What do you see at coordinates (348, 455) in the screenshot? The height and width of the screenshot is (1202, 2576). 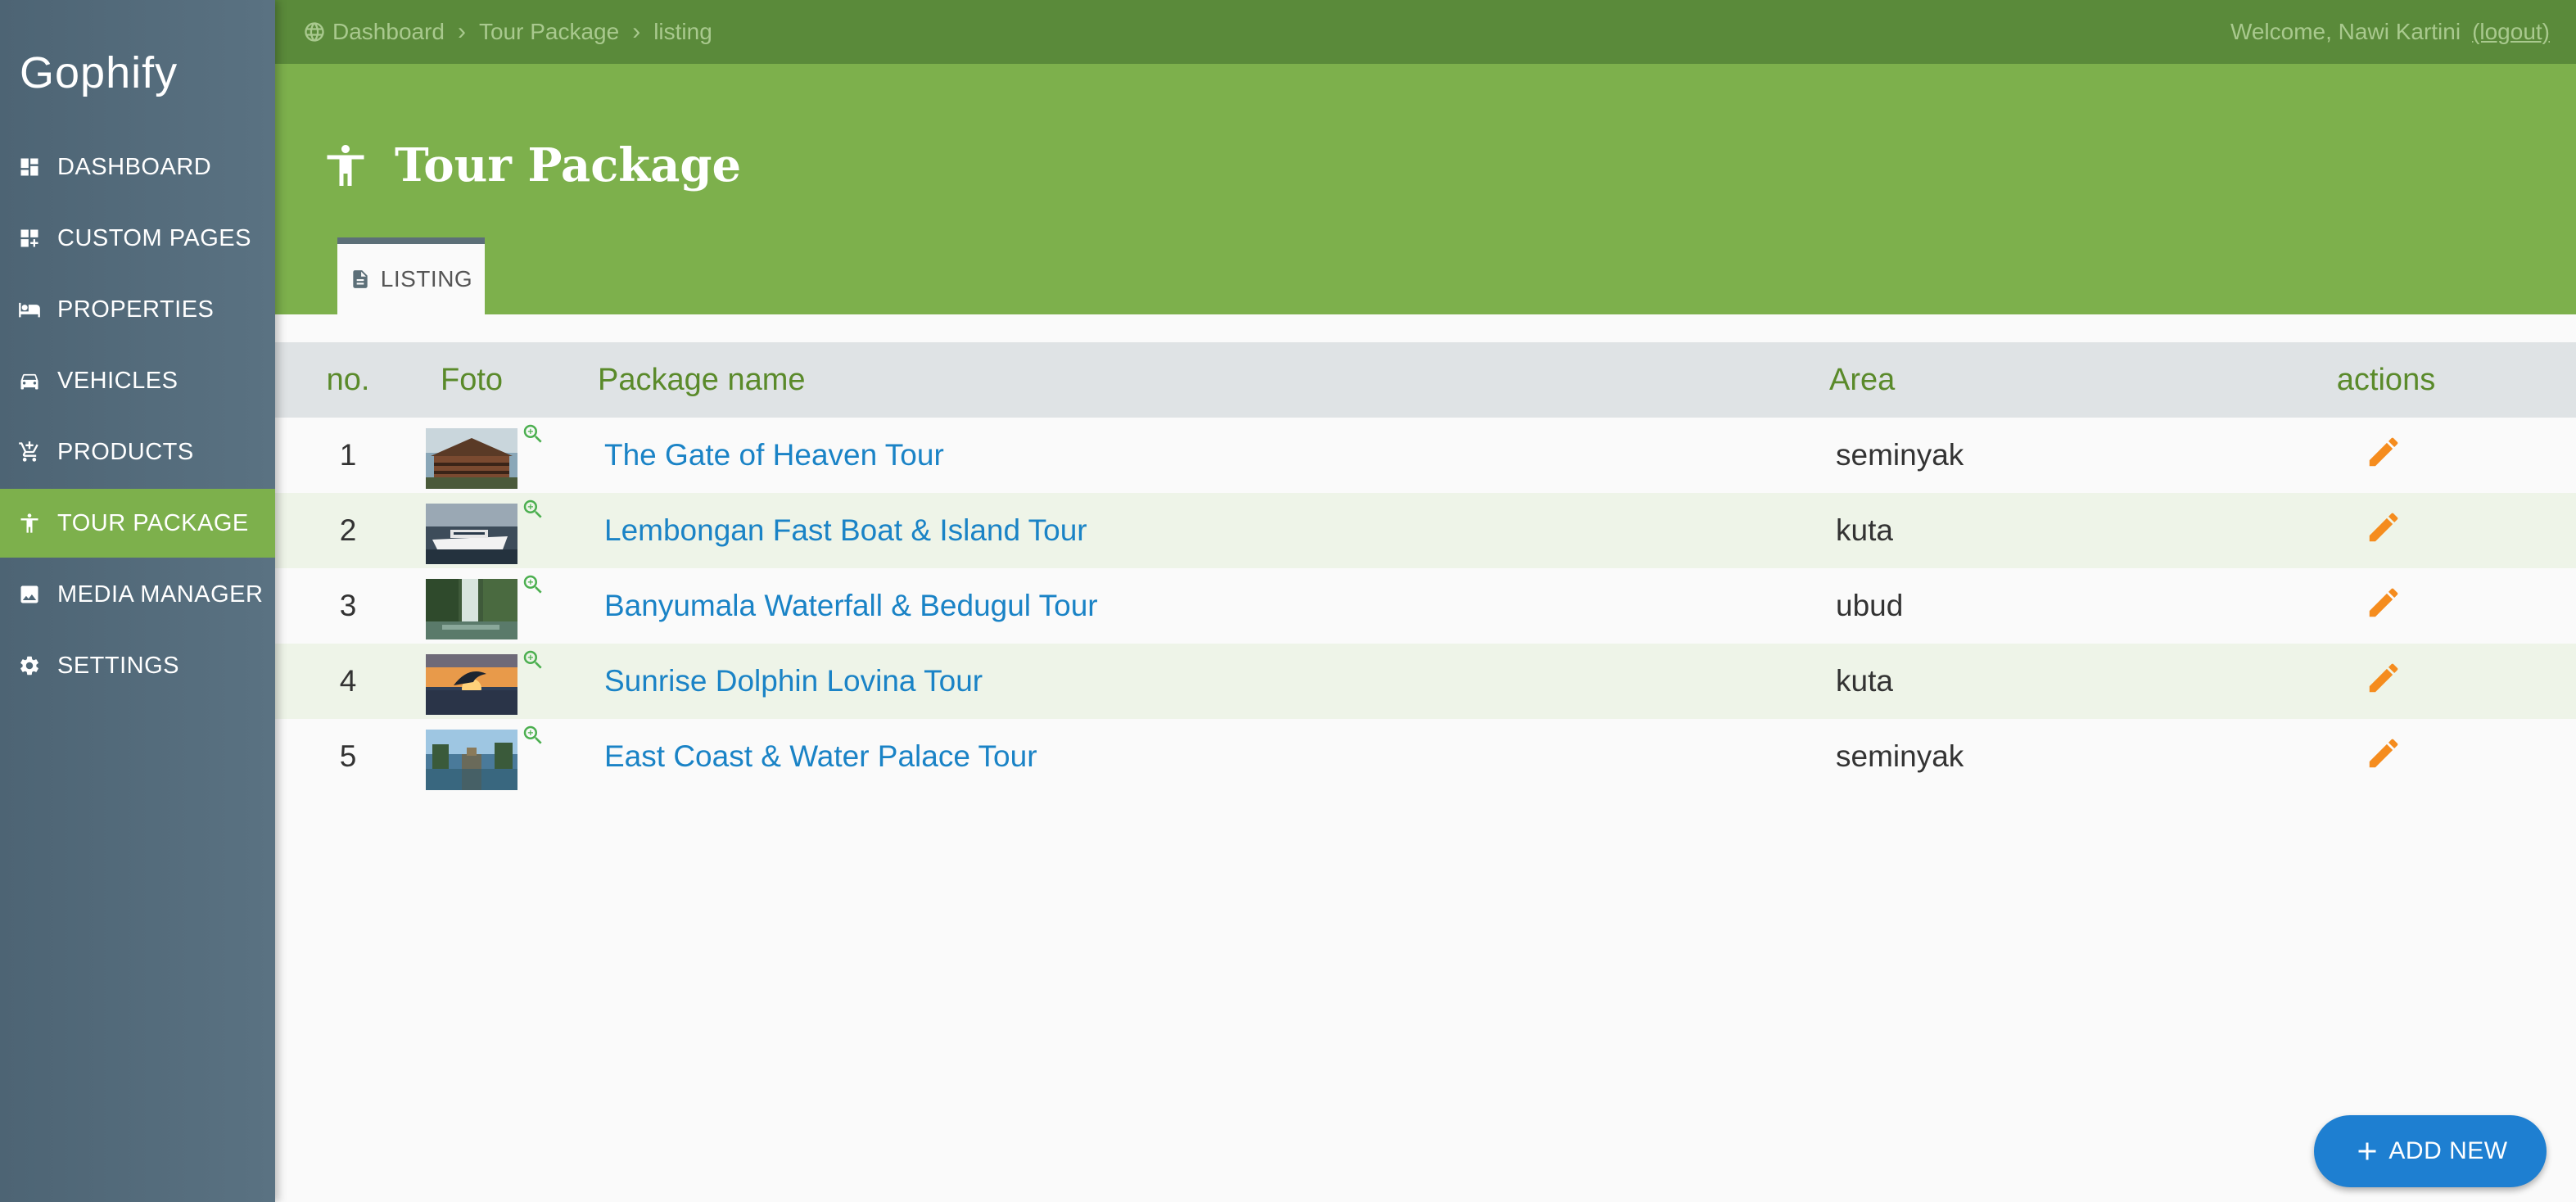 I see `row-number: 1` at bounding box center [348, 455].